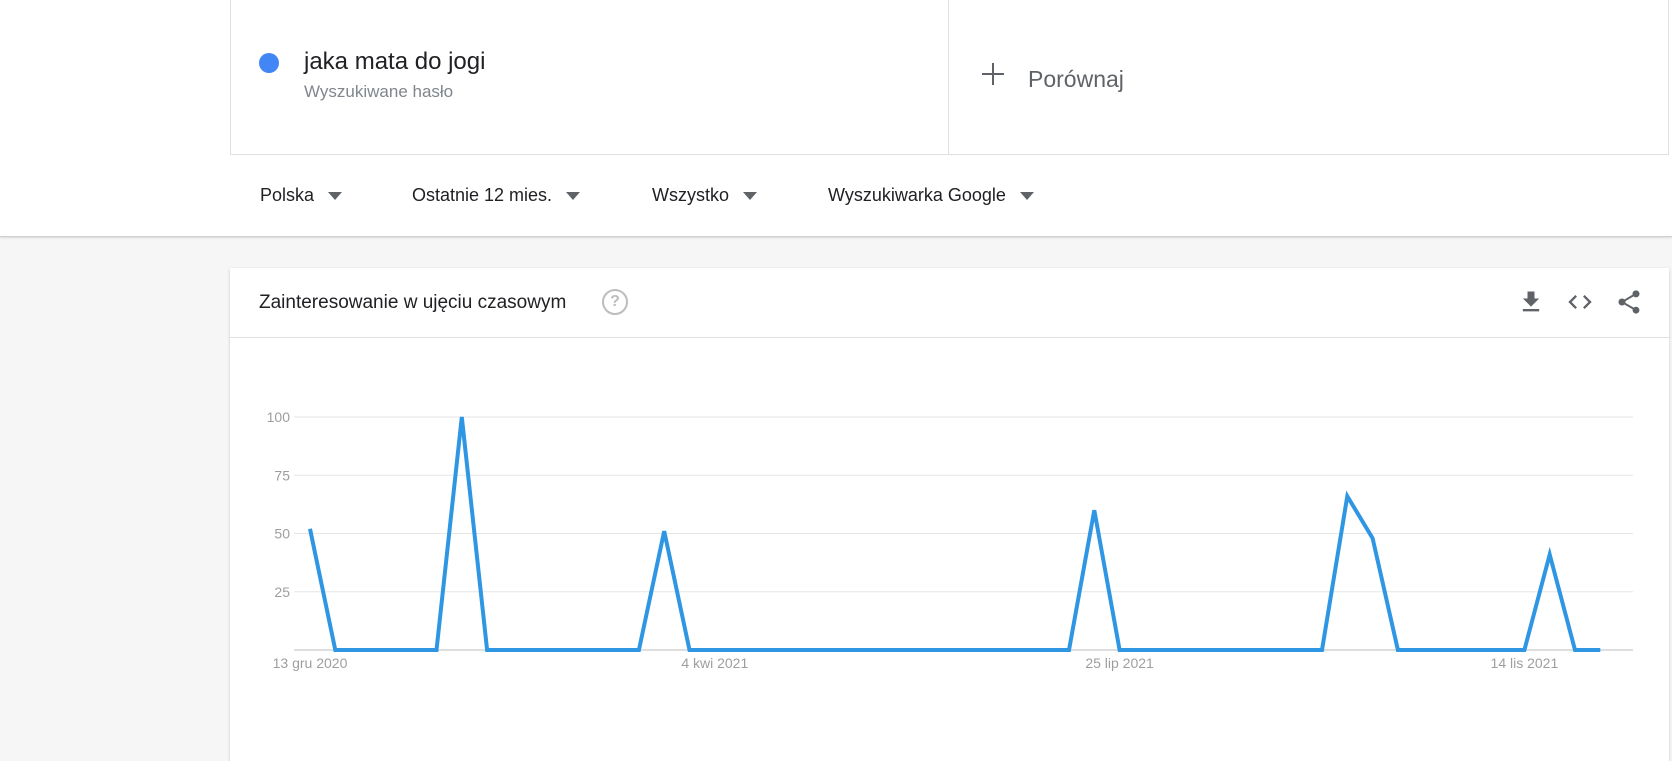 Image resolution: width=1672 pixels, height=761 pixels. I want to click on plus-icon, so click(993, 74).